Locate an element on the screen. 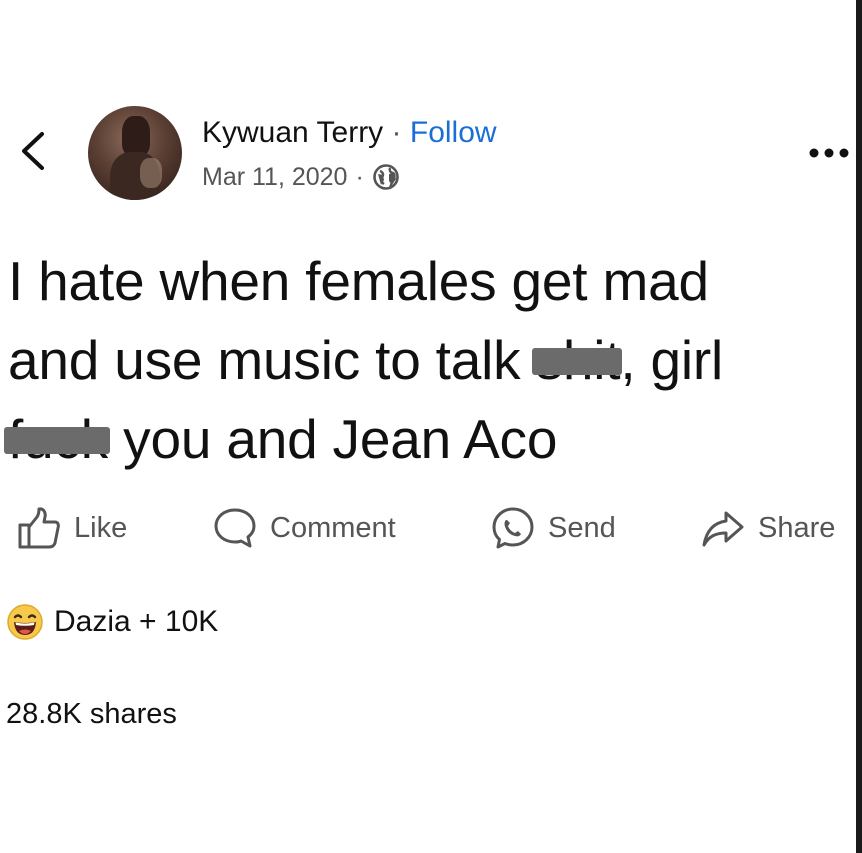 This screenshot has height=853, width=862. more-dots-icon is located at coordinates (829, 153).